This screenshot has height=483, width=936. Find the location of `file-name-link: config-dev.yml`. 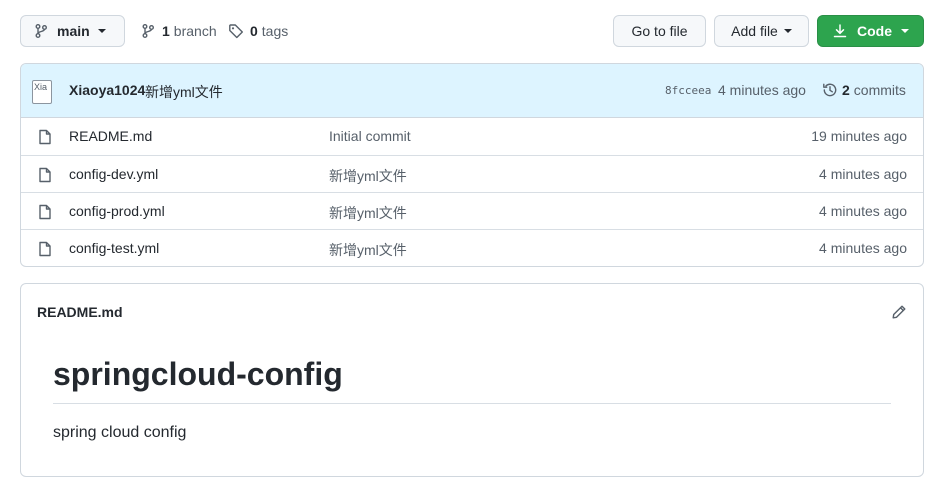

file-name-link: config-dev.yml is located at coordinates (113, 174).